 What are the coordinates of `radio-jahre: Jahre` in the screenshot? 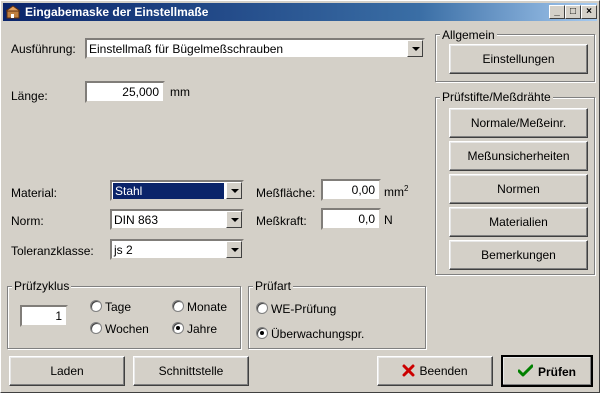 It's located at (194, 329).